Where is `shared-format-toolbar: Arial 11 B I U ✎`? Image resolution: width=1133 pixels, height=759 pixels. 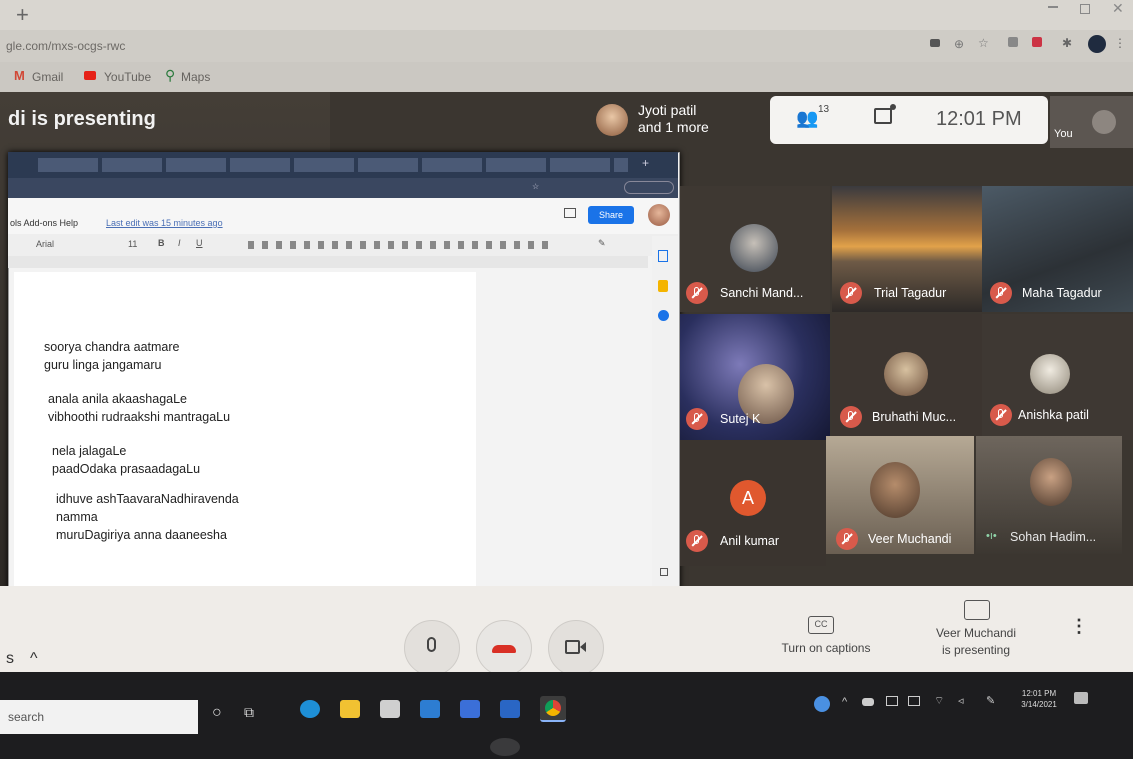 shared-format-toolbar: Arial 11 B I U ✎ is located at coordinates (343, 245).